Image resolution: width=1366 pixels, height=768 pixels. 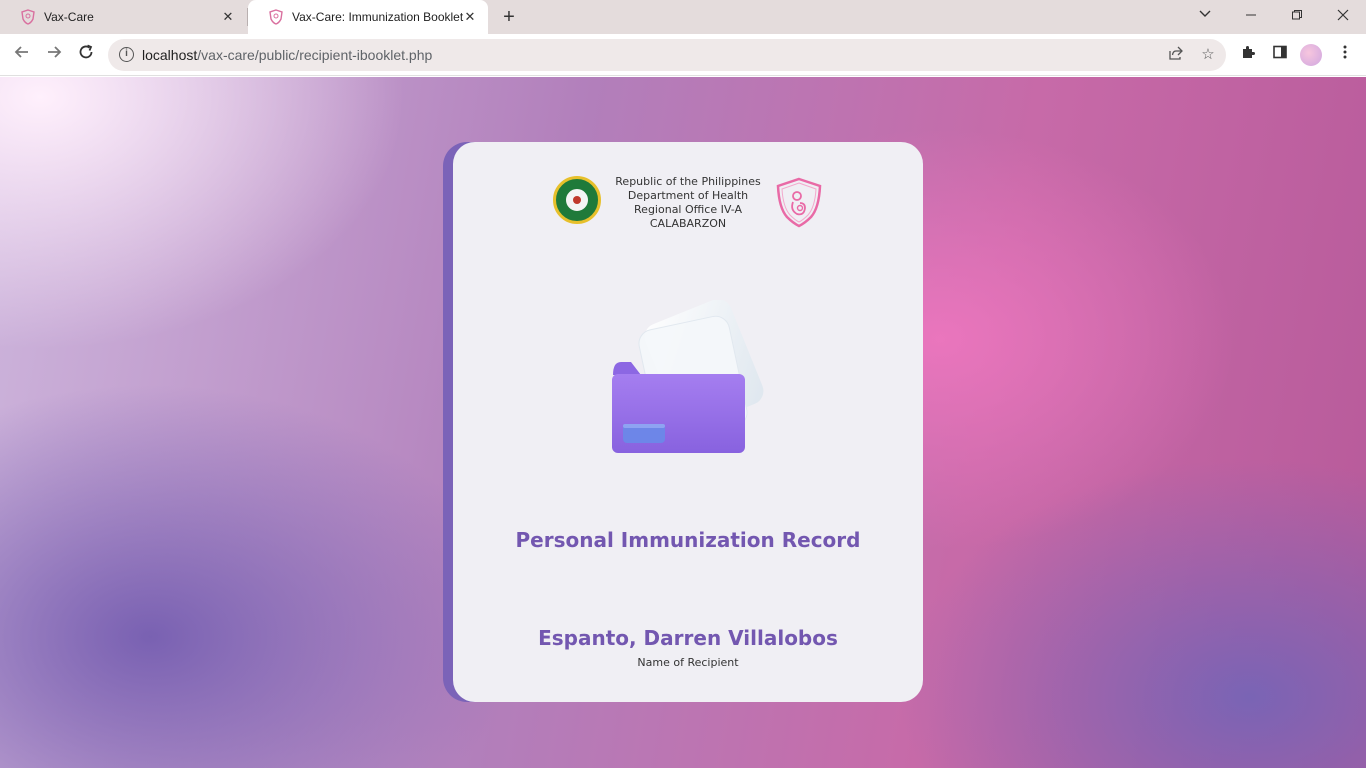 I want to click on header-line-country: Republic of the Philippines, so click(x=688, y=181).